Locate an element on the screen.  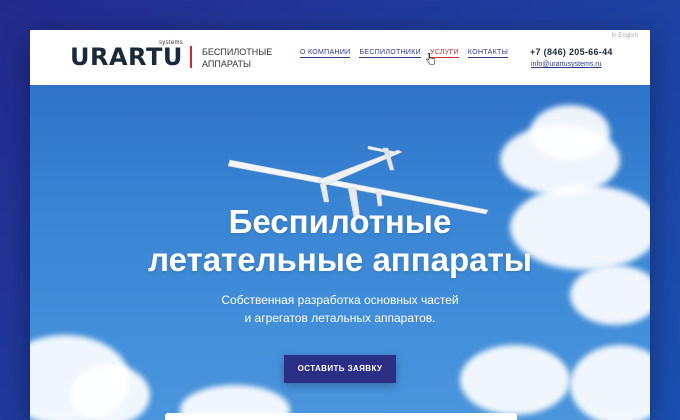
nav-item-contacts: КОНТАКТЫ is located at coordinates (488, 53).